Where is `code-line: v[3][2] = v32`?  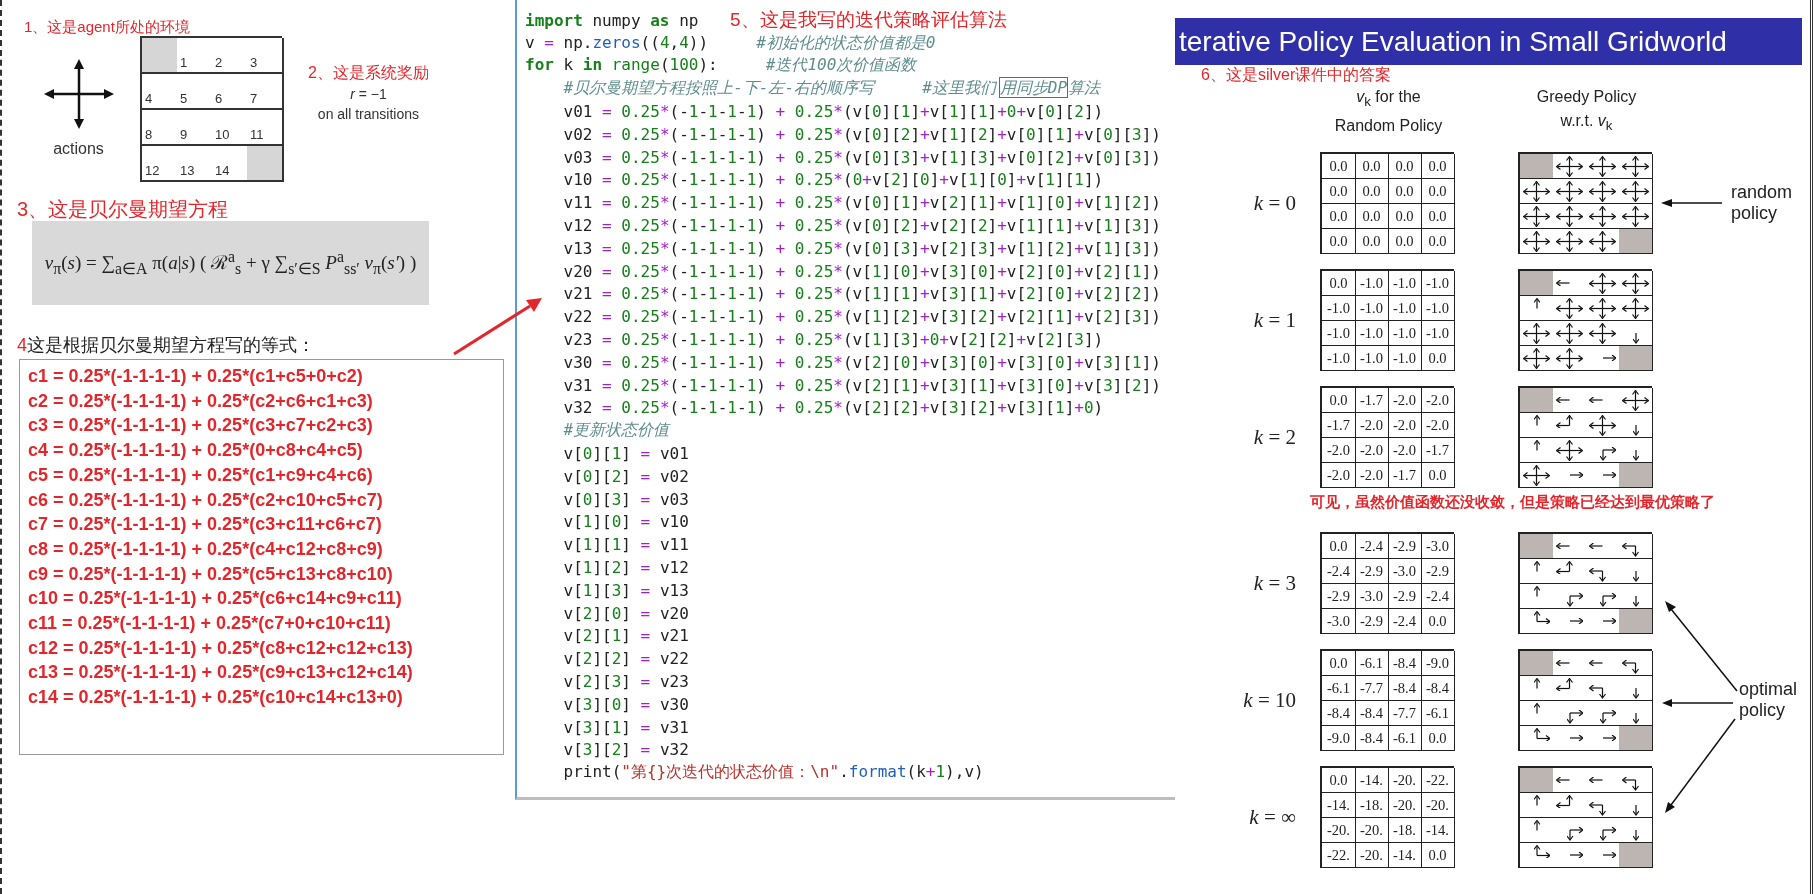
code-line: v[3][2] = v32 is located at coordinates (626, 750).